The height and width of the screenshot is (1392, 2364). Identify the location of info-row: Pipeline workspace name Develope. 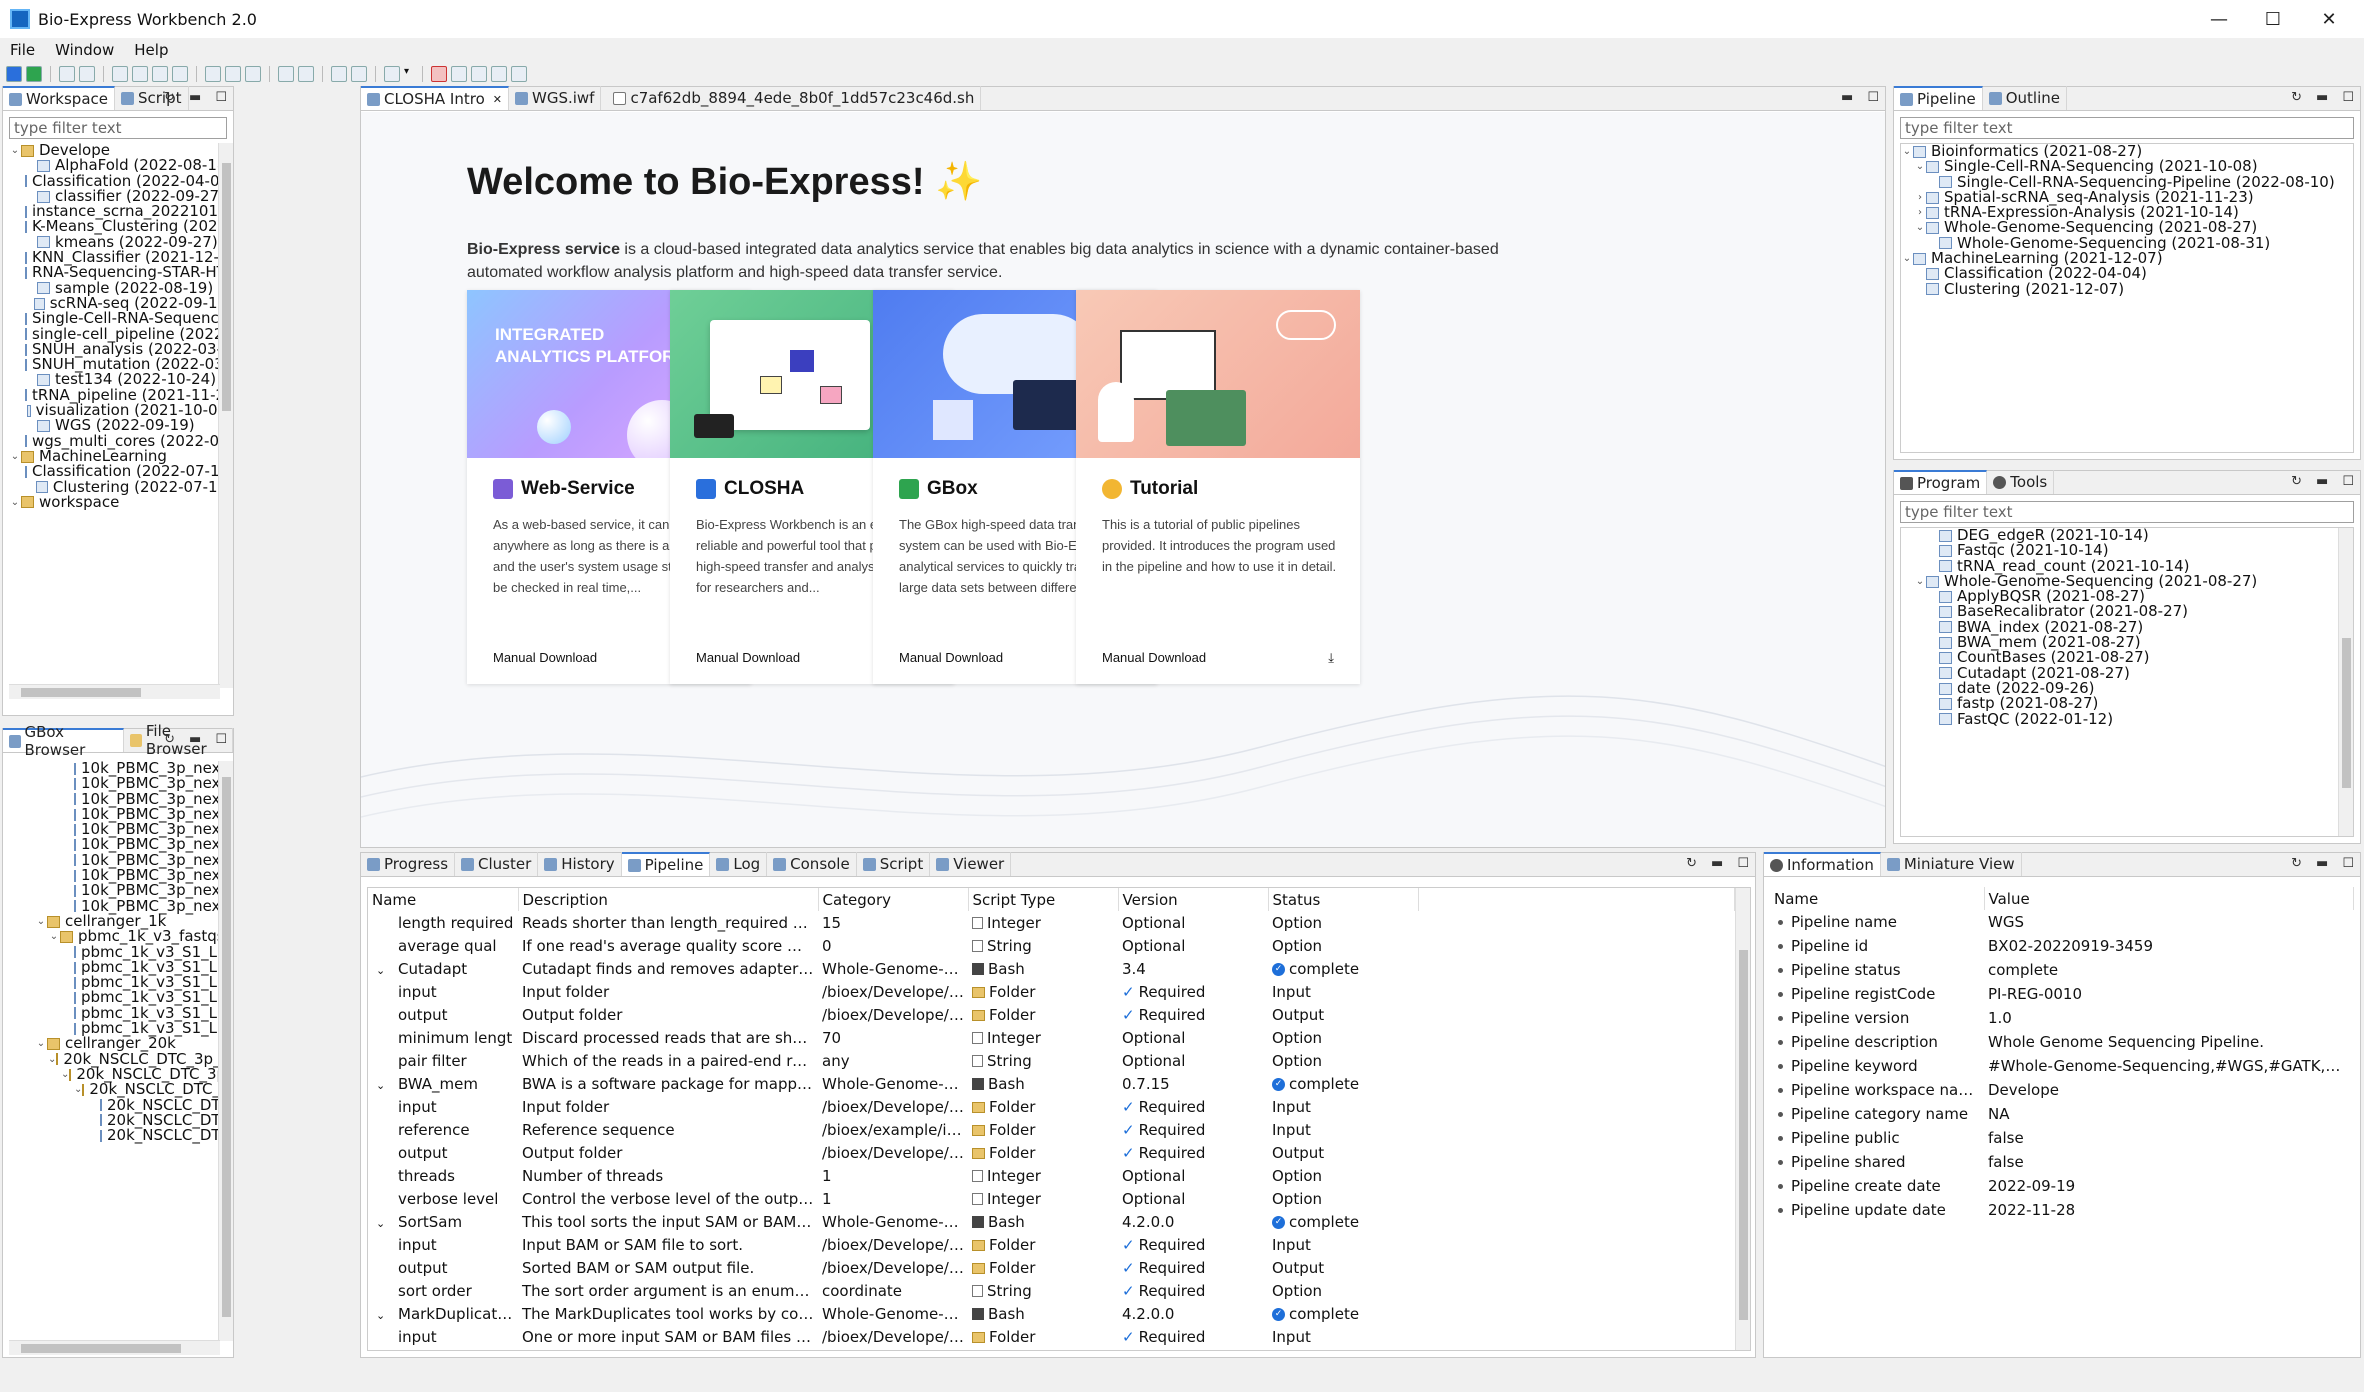
(2062, 1090).